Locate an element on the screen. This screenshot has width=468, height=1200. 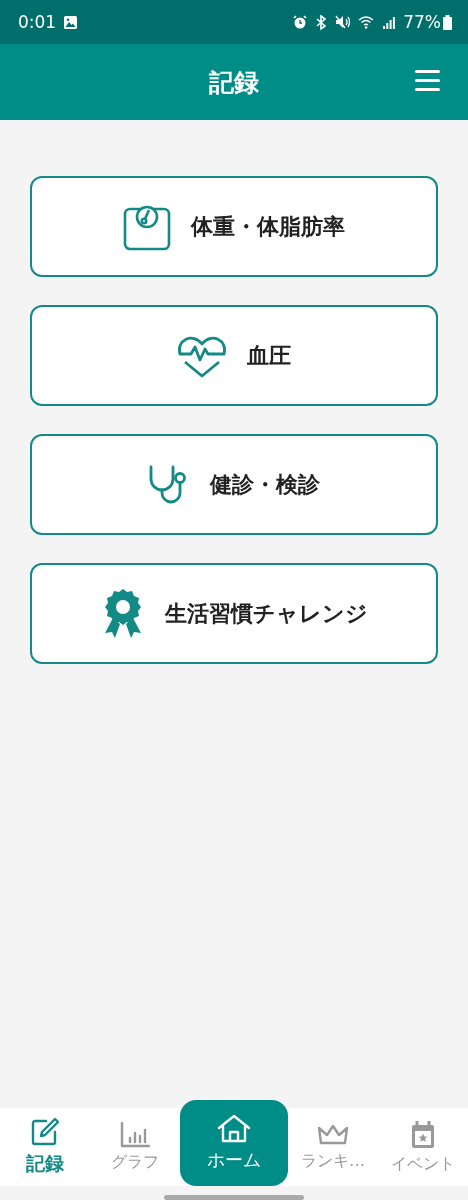
calendar-star-icon is located at coordinates (423, 1134).